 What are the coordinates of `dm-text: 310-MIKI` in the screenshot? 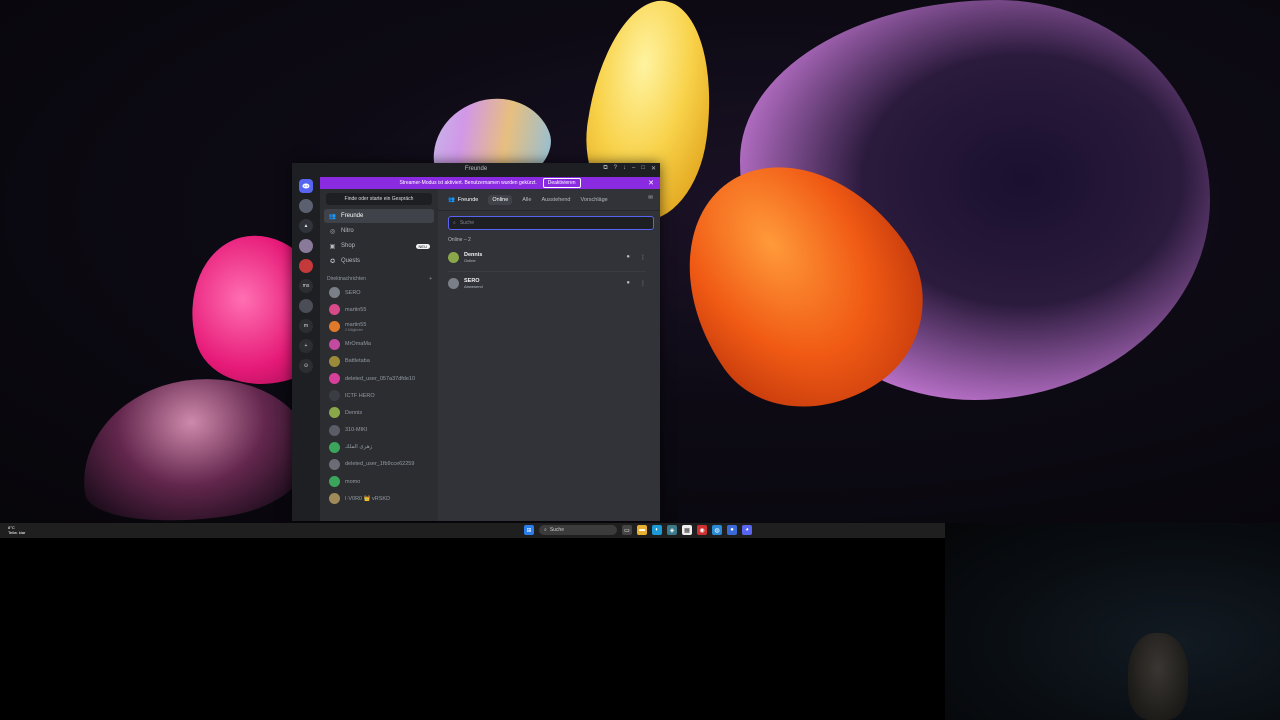 It's located at (356, 430).